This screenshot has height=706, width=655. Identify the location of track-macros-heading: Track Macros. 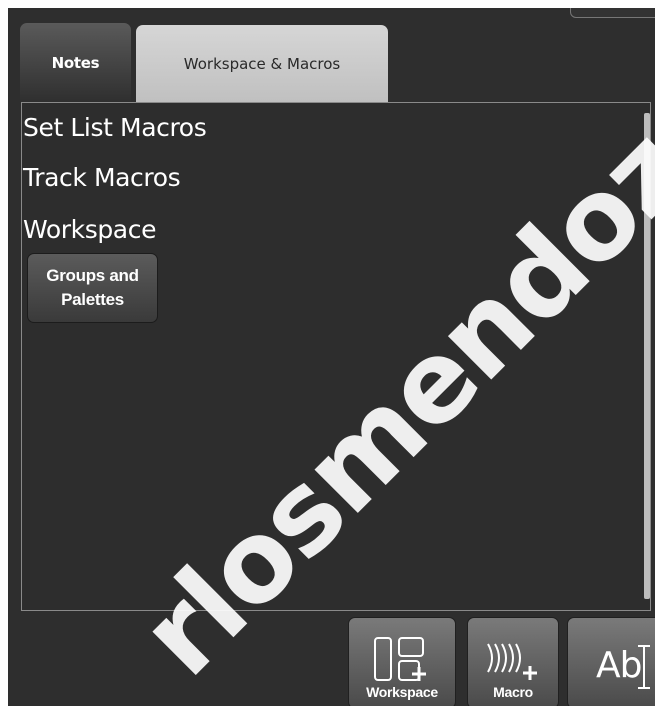
(102, 177).